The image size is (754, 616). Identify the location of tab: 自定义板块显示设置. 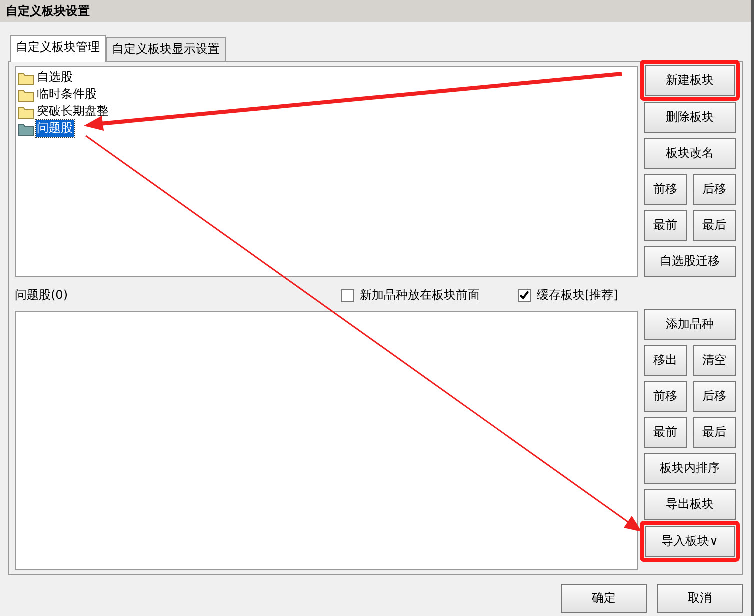
(166, 49).